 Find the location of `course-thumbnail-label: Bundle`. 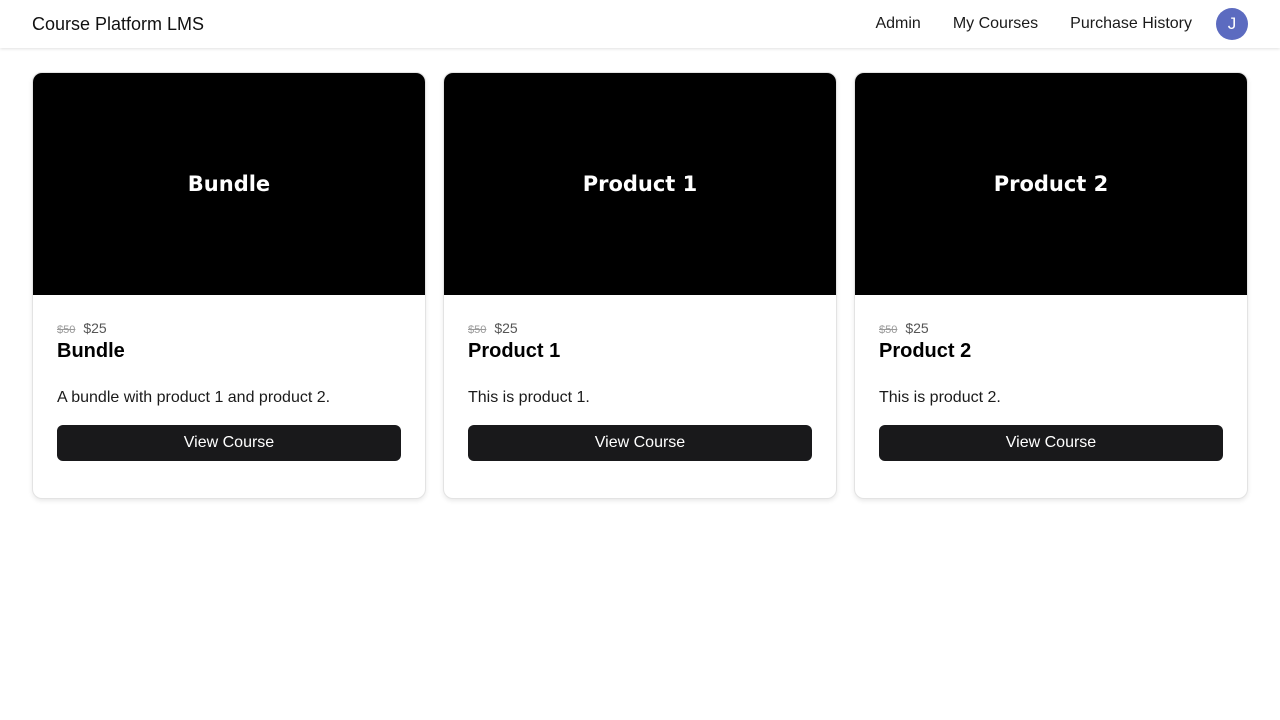

course-thumbnail-label: Bundle is located at coordinates (229, 184).